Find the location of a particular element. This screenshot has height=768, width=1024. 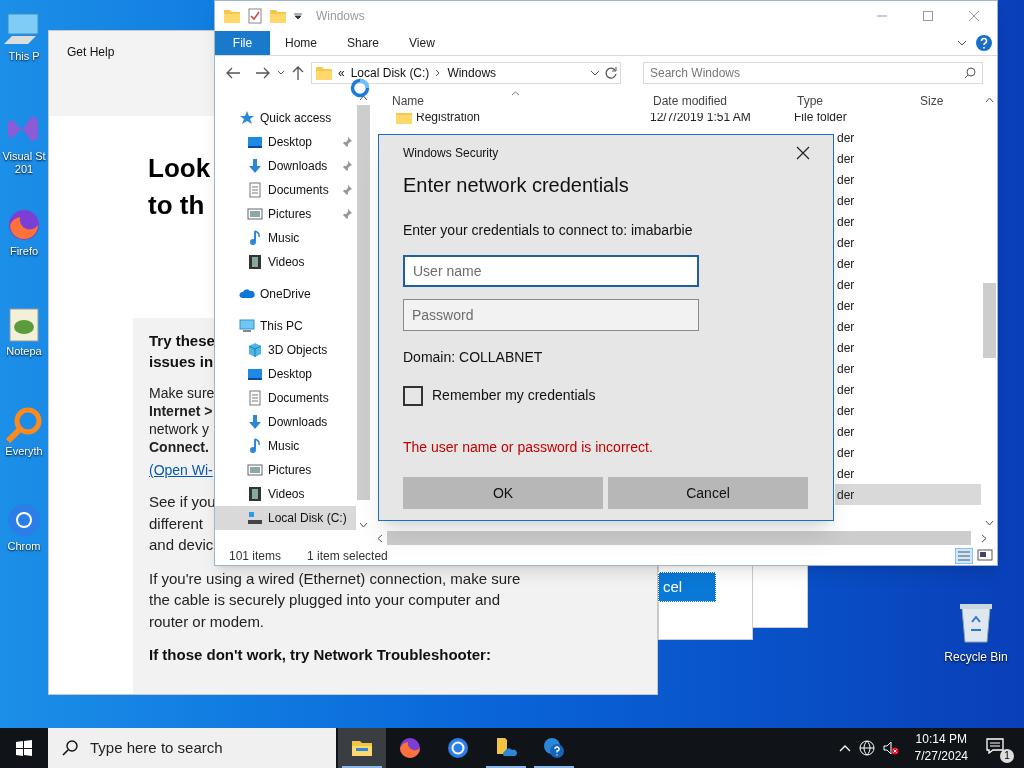

status-text: 101 items is located at coordinates (255, 556).